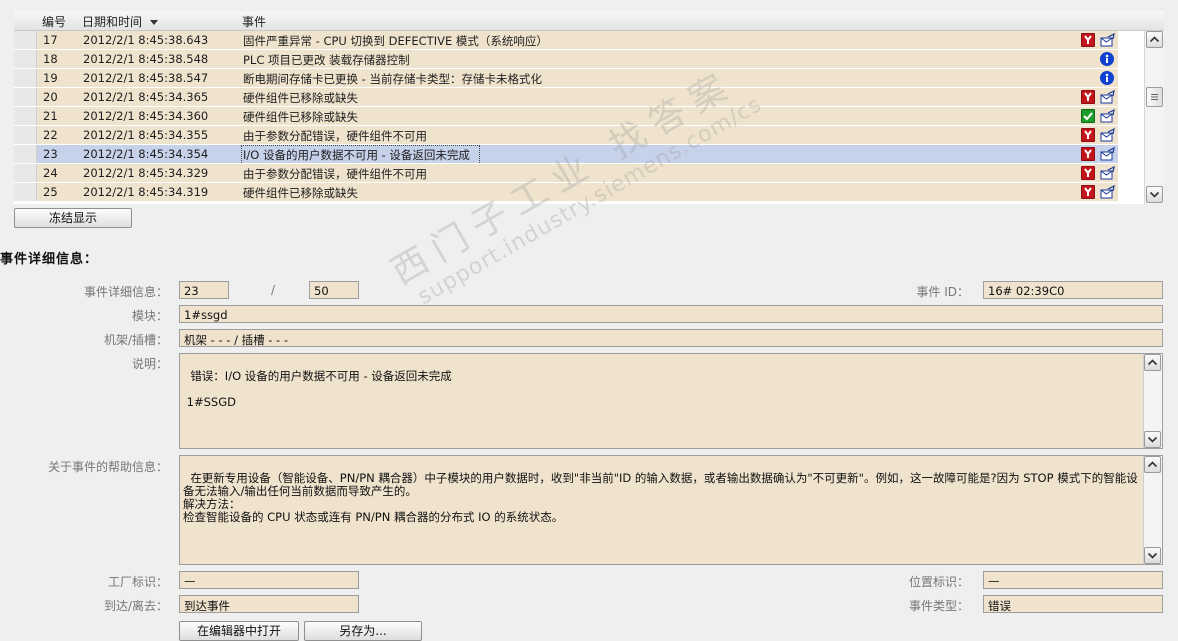 Image resolution: width=1178 pixels, height=641 pixels. What do you see at coordinates (1073, 604) in the screenshot?
I see `event-type-field: 错误` at bounding box center [1073, 604].